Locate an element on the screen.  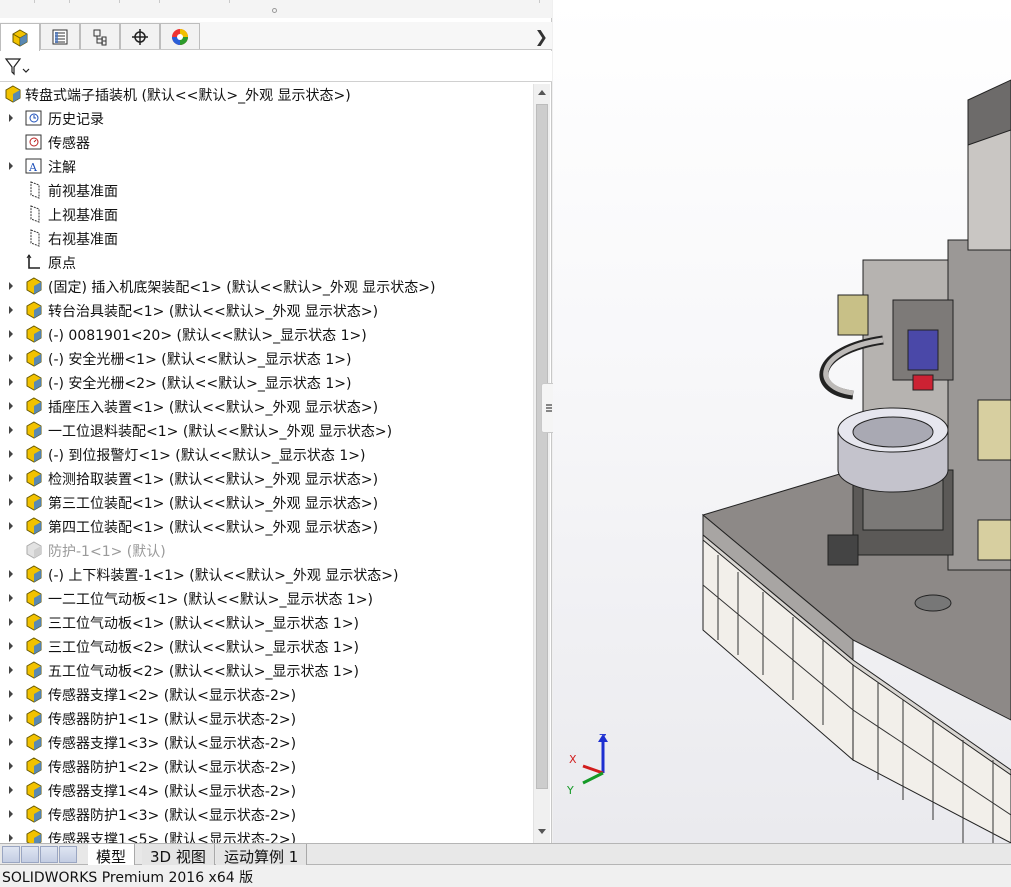
tree-item: 原点 is located at coordinates (266, 262).